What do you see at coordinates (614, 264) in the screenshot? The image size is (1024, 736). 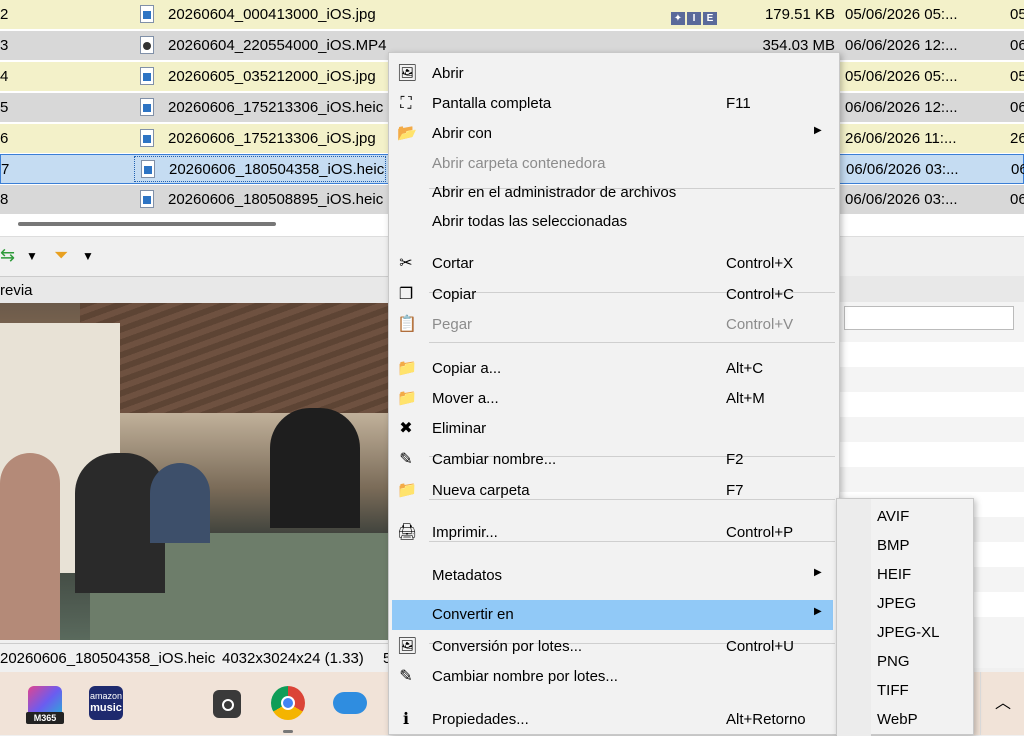 I see `menu-item-cortar: ✂ Cortar Control+X` at bounding box center [614, 264].